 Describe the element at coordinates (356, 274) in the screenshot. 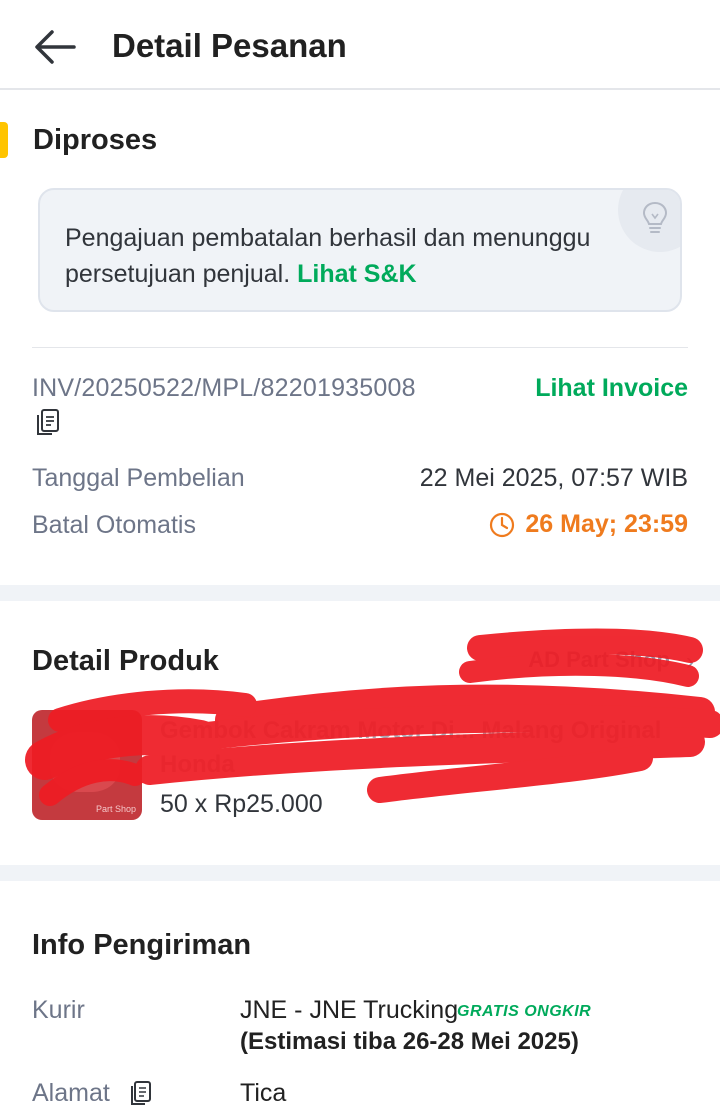

I see `terms-link: Lihat S&K` at that location.